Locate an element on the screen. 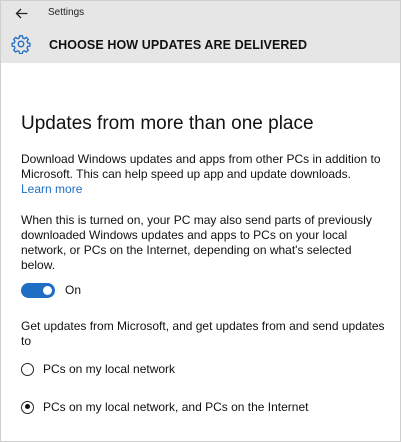 Image resolution: width=401 pixels, height=442 pixels. back-button is located at coordinates (21, 13).